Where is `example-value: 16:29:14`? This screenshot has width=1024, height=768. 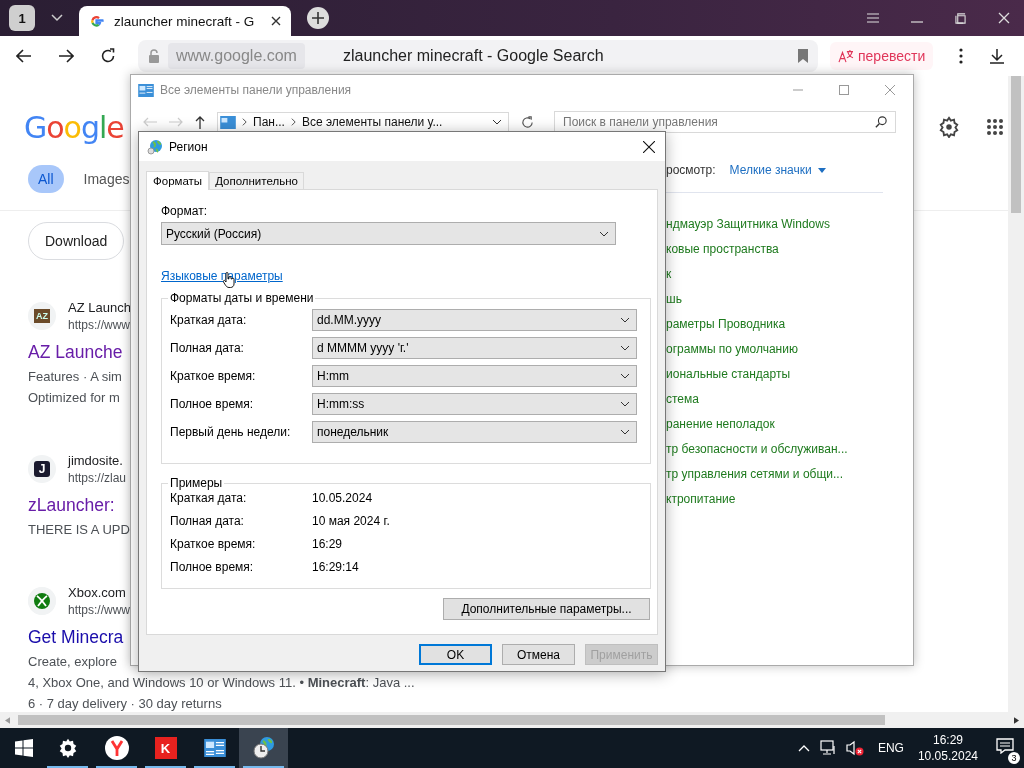
example-value: 16:29:14 is located at coordinates (335, 566).